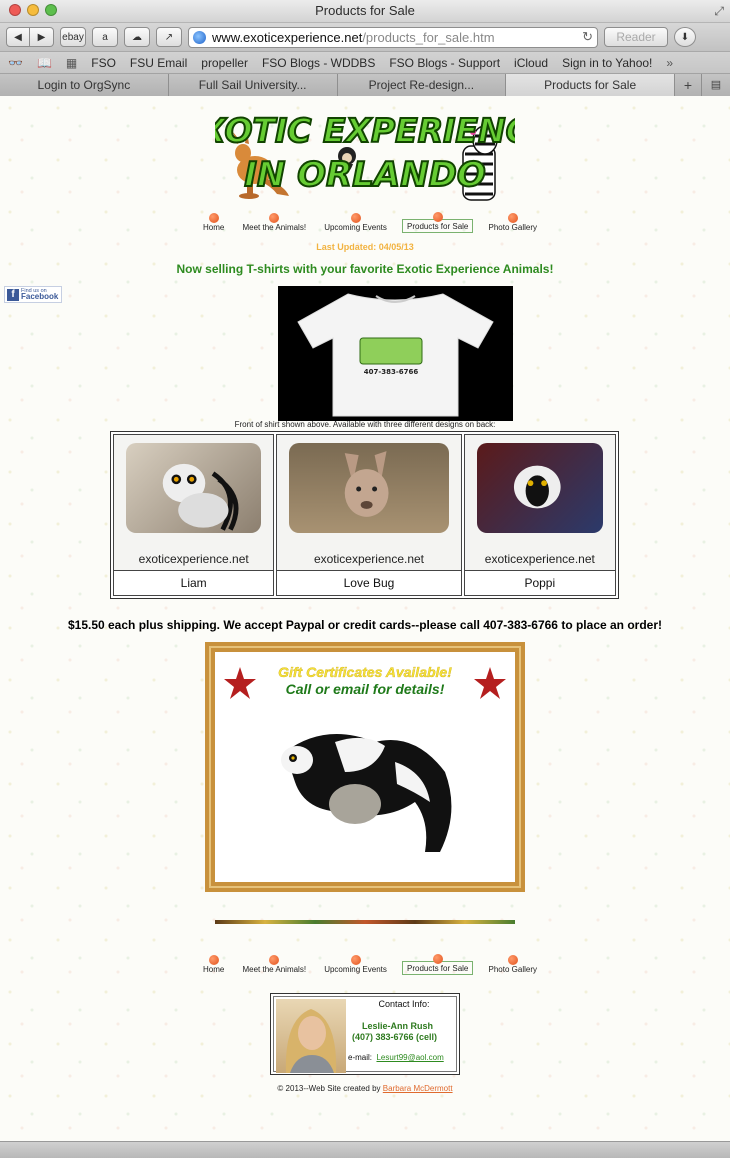 This screenshot has height=1158, width=730. What do you see at coordinates (531, 63) in the screenshot?
I see `bookmark-item: iCloud` at bounding box center [531, 63].